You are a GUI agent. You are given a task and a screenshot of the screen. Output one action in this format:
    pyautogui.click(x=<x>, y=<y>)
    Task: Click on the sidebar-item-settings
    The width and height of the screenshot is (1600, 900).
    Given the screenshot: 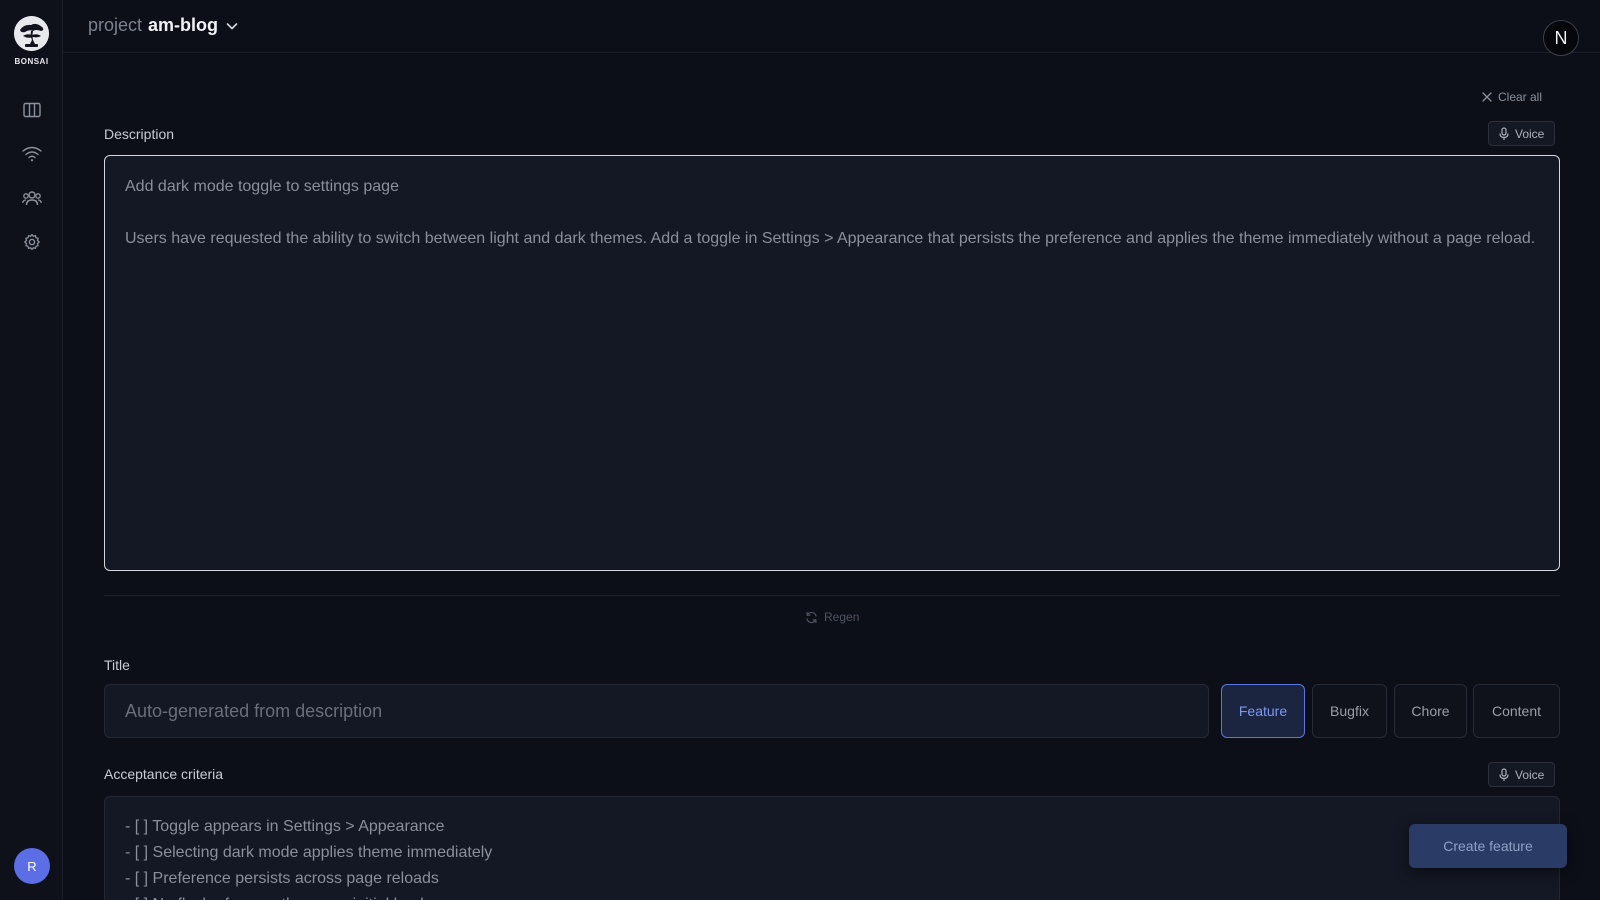 What is the action you would take?
    pyautogui.click(x=32, y=242)
    